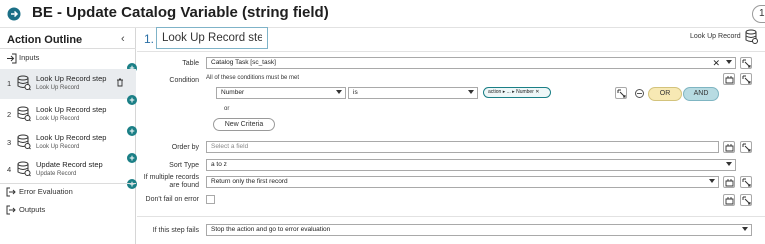  Describe the element at coordinates (244, 124) in the screenshot. I see `new-criteria-button: New Criteria` at that location.